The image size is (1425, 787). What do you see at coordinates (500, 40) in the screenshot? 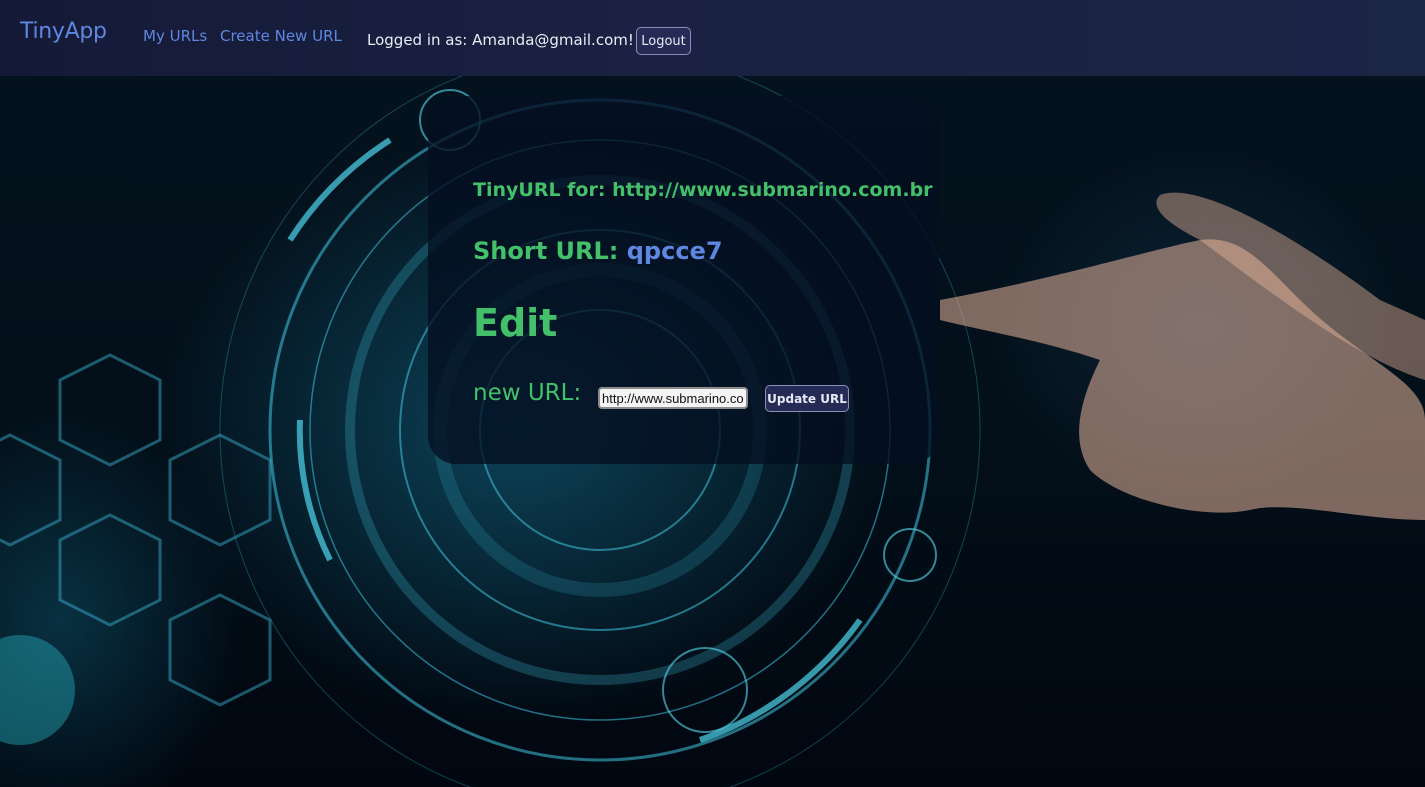
I see `logged-in-status: Logged in as: Amanda@gmail.com!` at bounding box center [500, 40].